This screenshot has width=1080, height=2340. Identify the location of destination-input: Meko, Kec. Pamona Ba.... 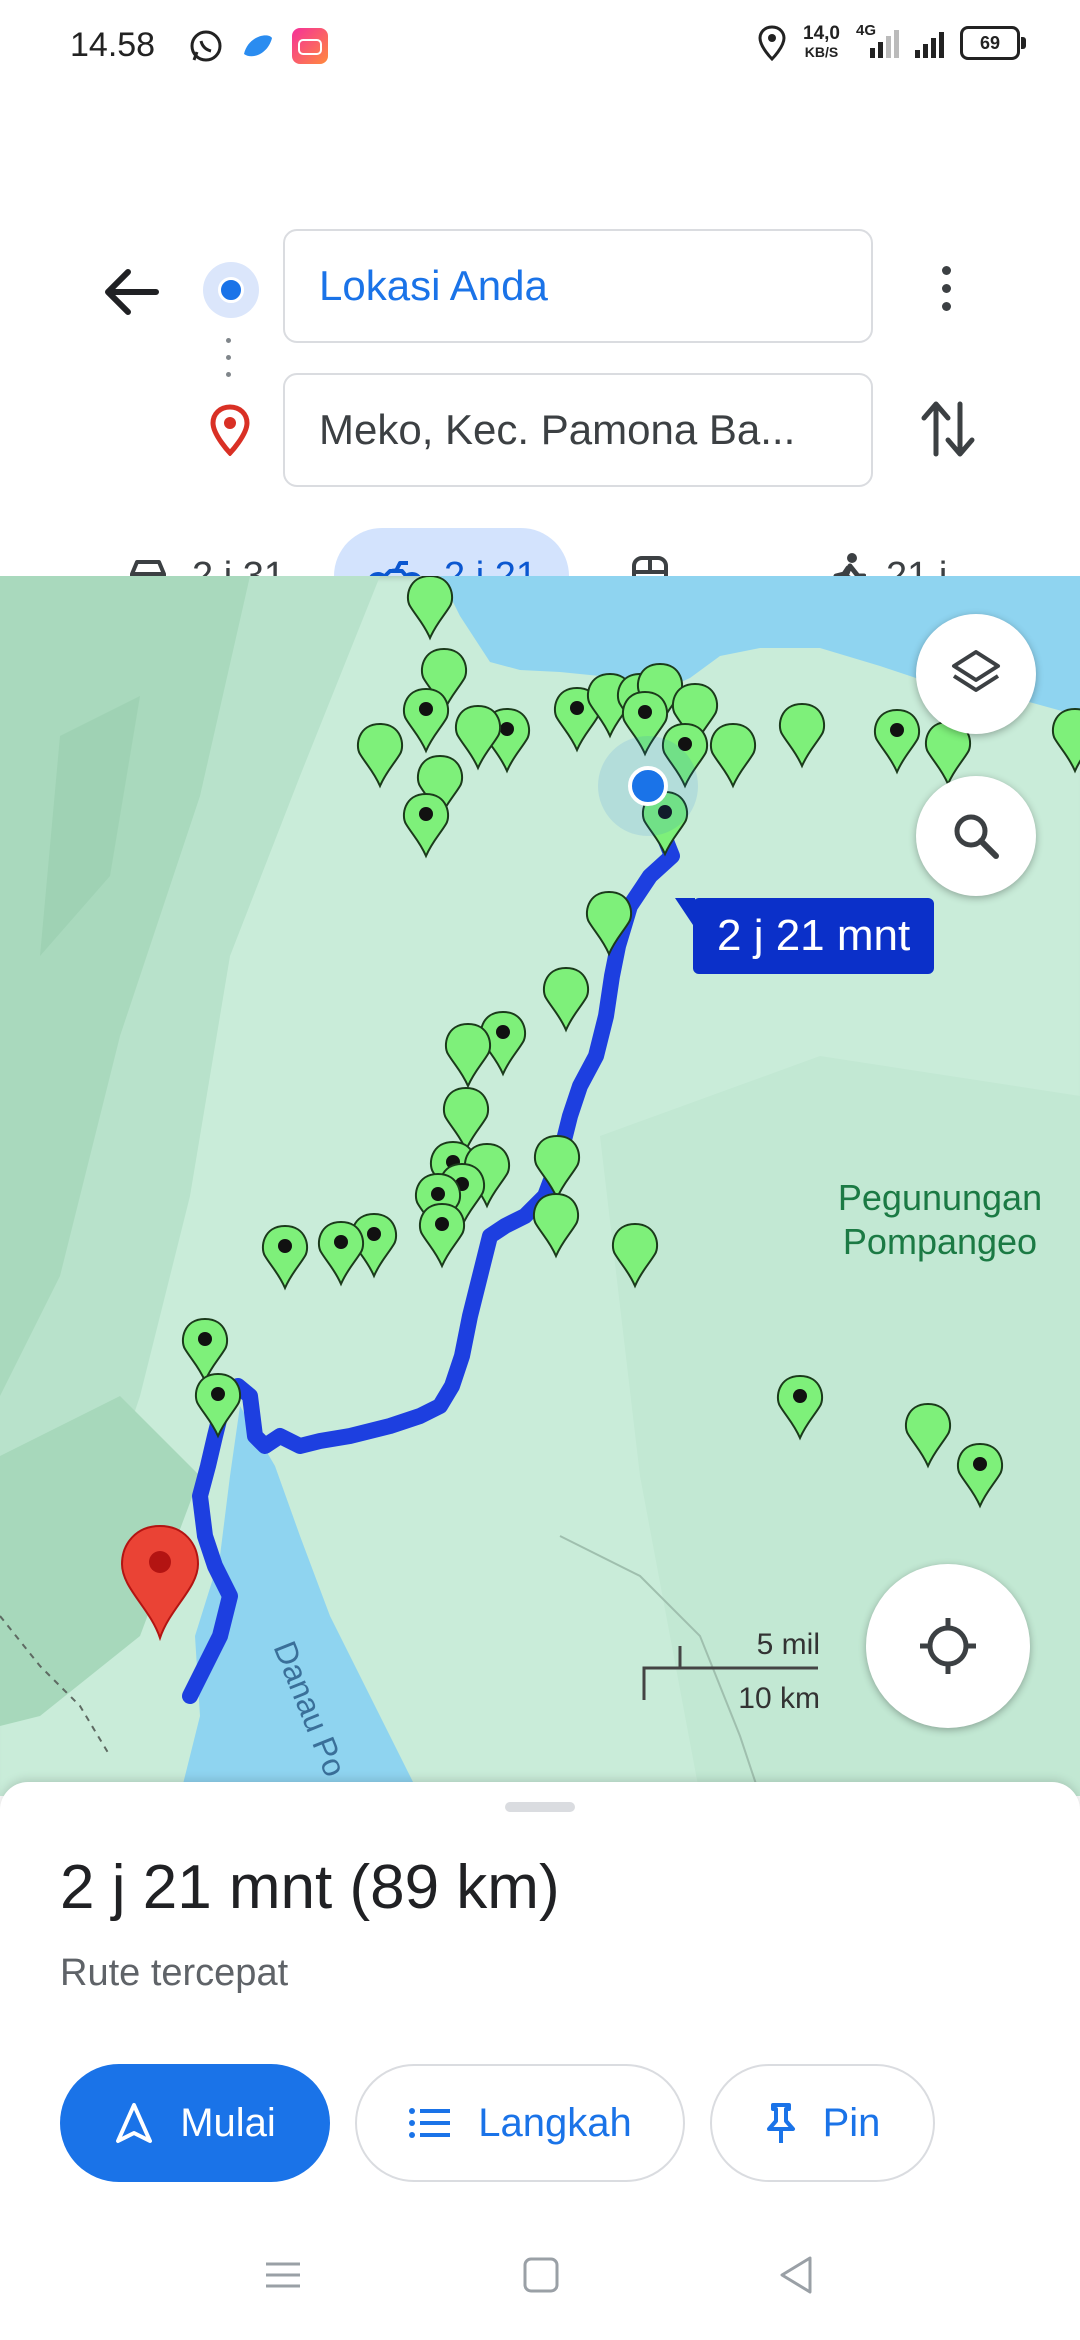
(578, 430).